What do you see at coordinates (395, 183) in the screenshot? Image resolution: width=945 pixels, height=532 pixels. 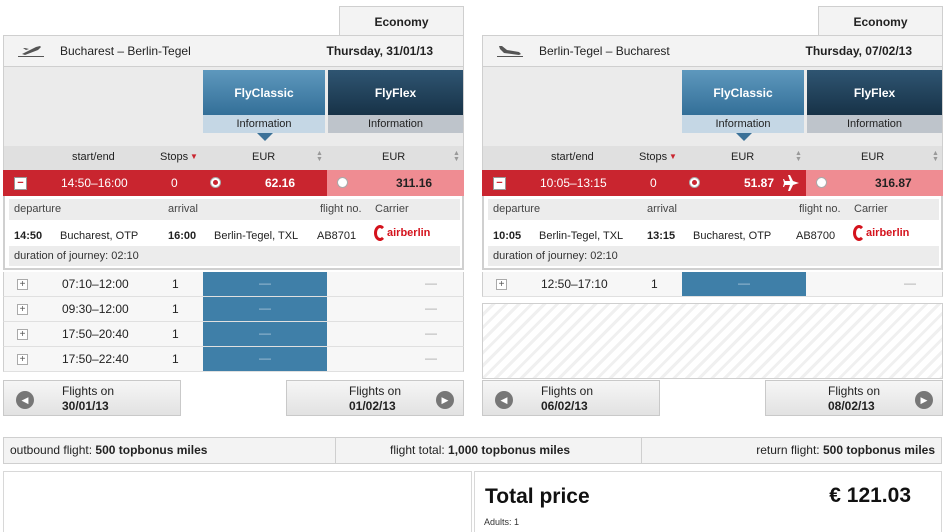 I see `flex-price-cell: 311.16` at bounding box center [395, 183].